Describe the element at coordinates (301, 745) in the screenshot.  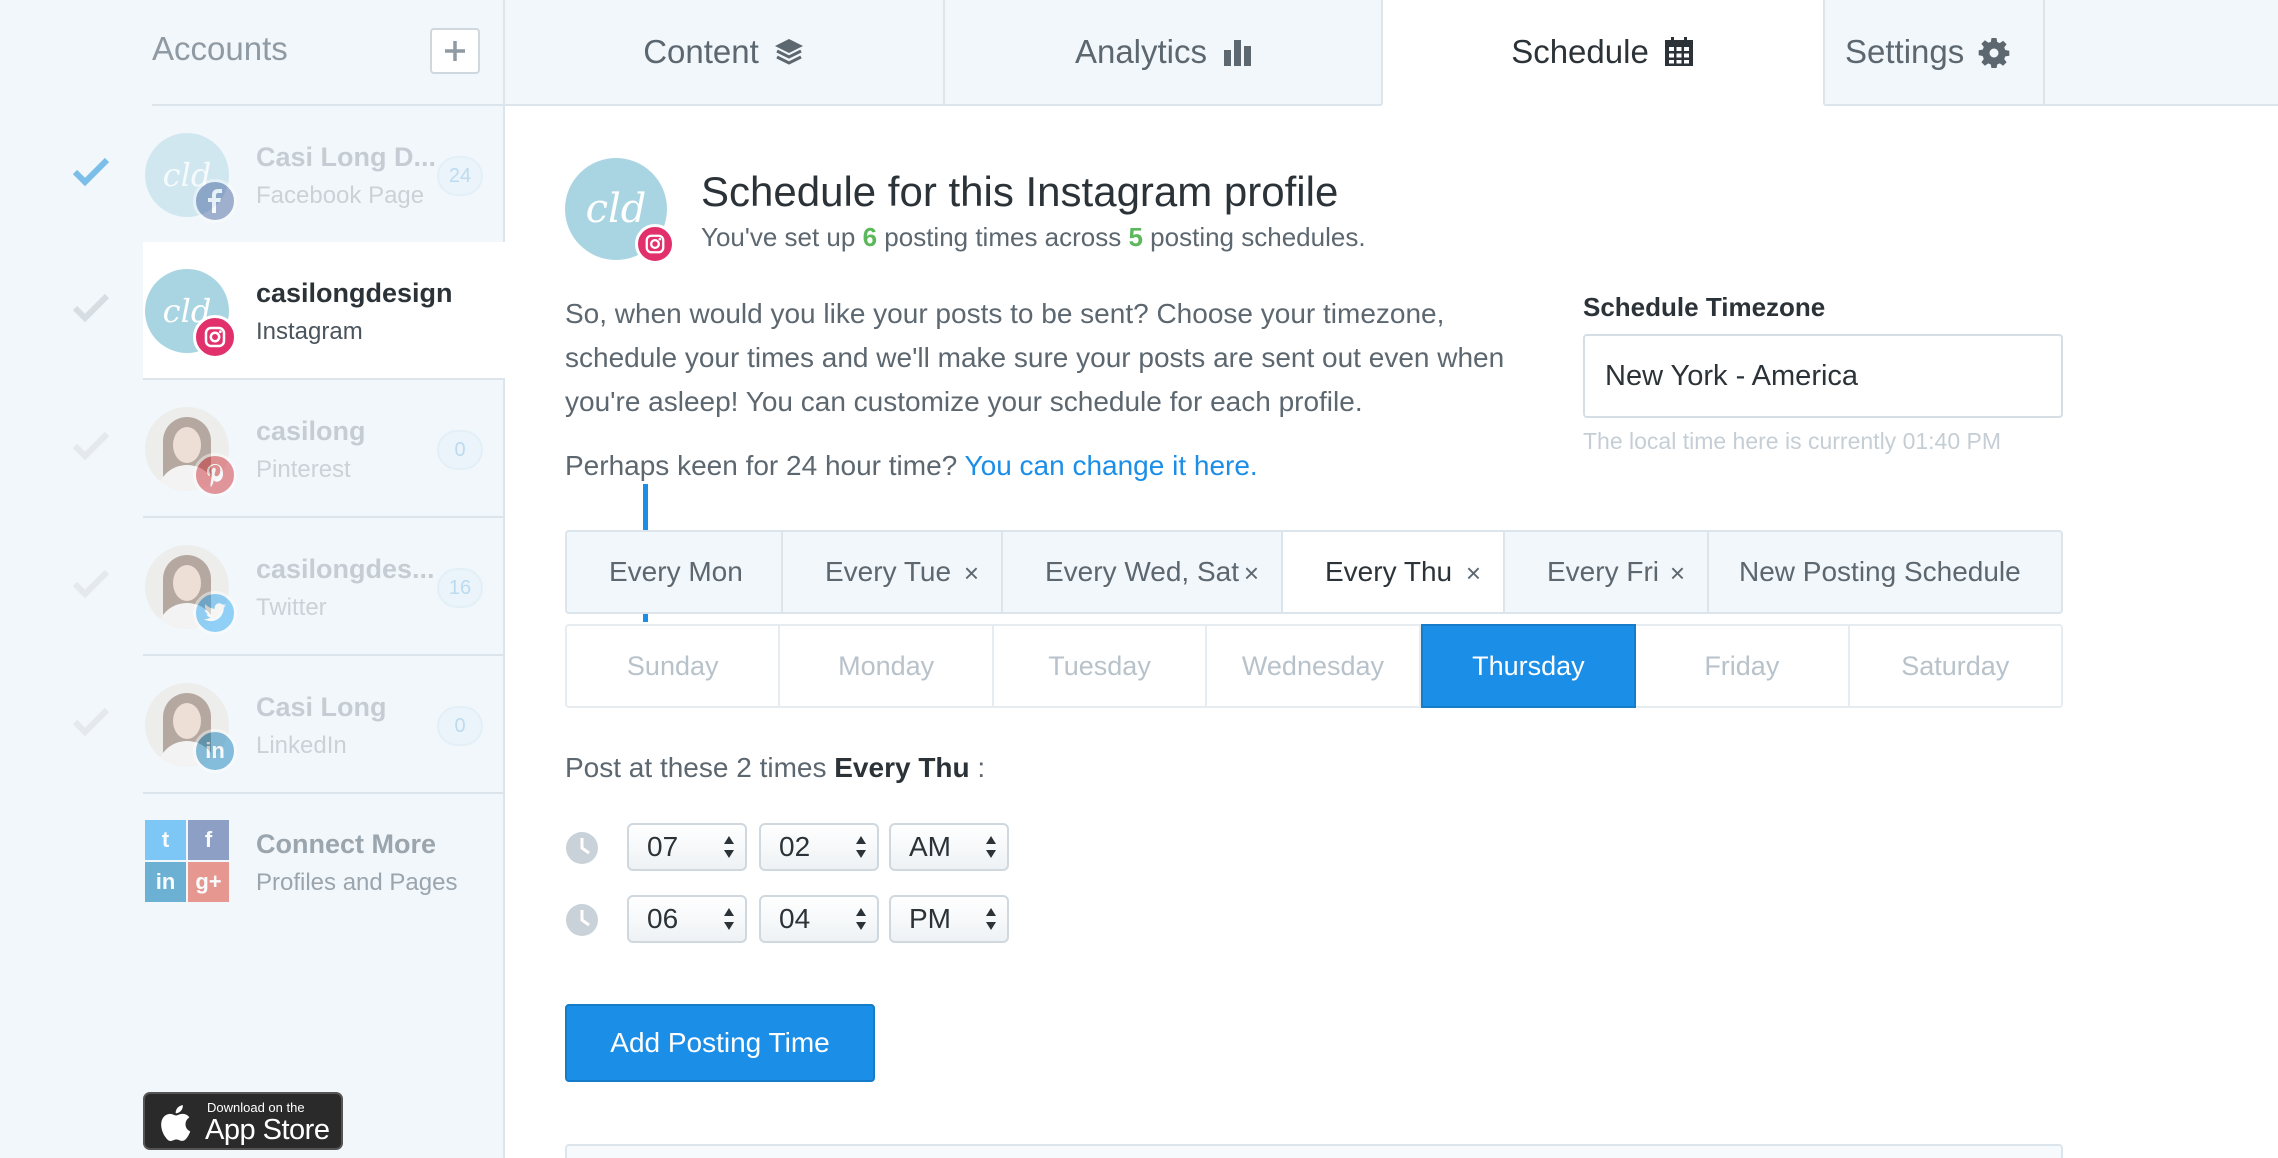
I see `account-type: LinkedIn` at that location.